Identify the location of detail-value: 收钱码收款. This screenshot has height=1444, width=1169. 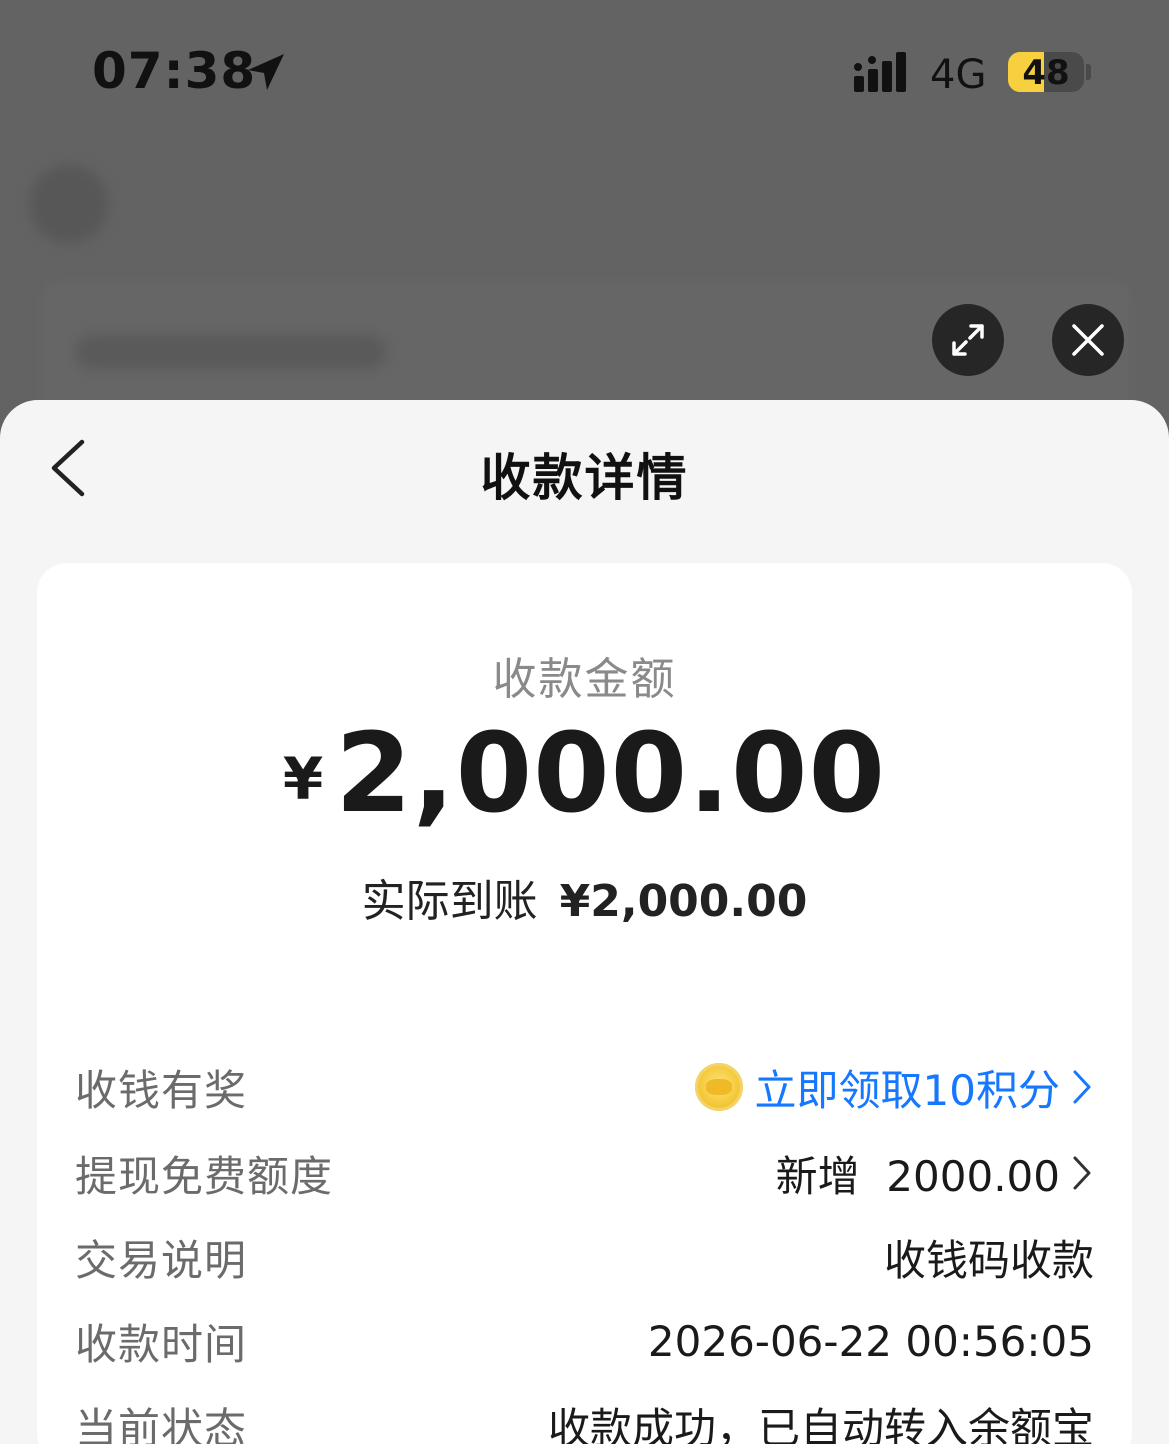
(988, 1260).